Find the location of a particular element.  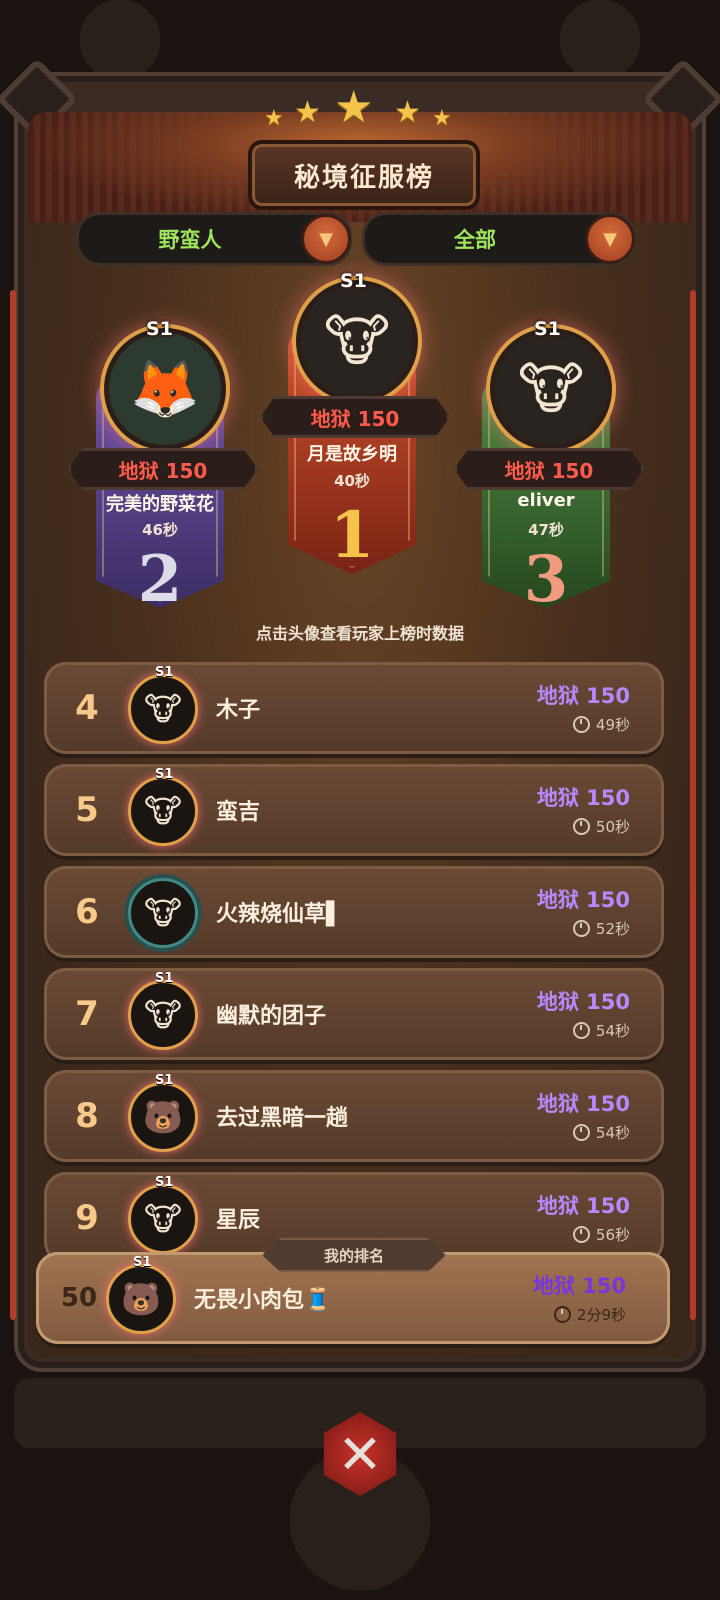

scope-filter-dropdown: 全部 ▼ is located at coordinates (499, 239).